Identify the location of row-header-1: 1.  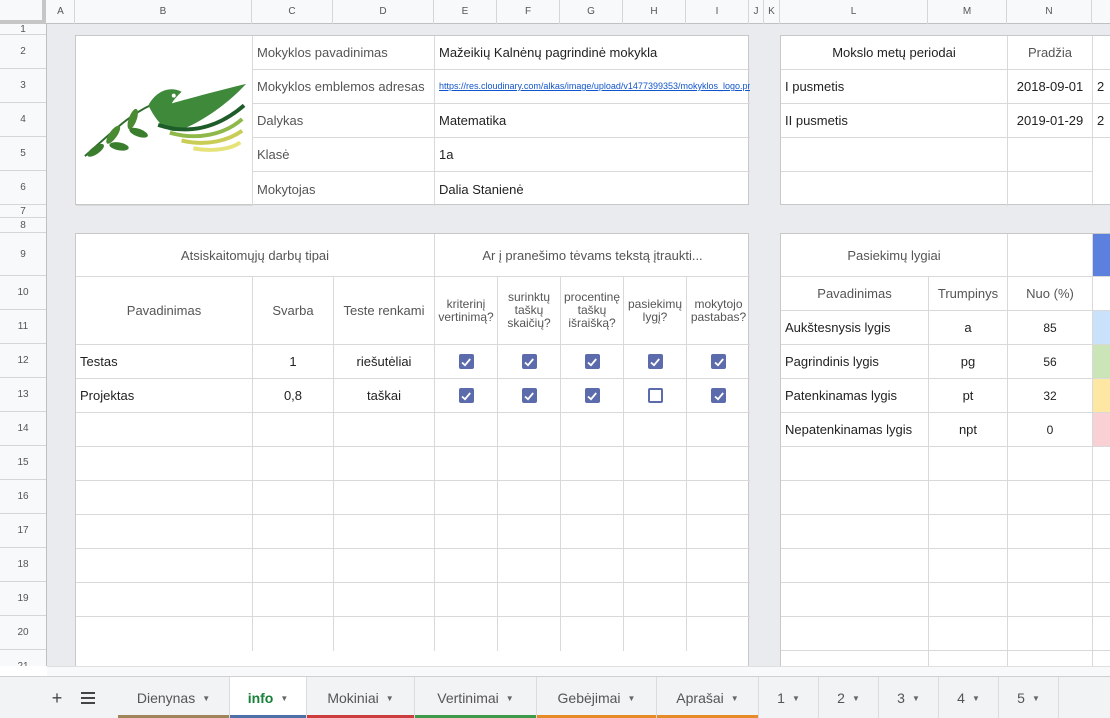
(23, 29).